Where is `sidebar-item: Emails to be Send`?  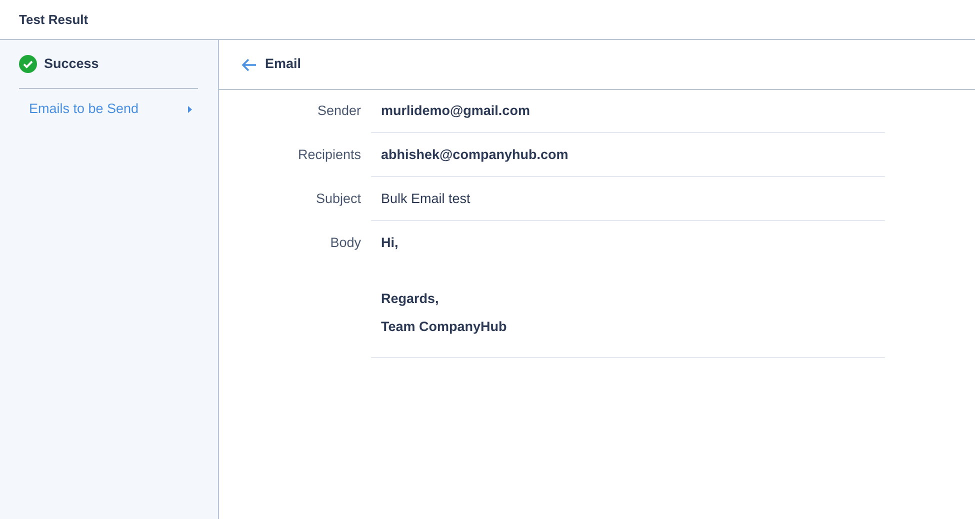
sidebar-item: Emails to be Send is located at coordinates (108, 109).